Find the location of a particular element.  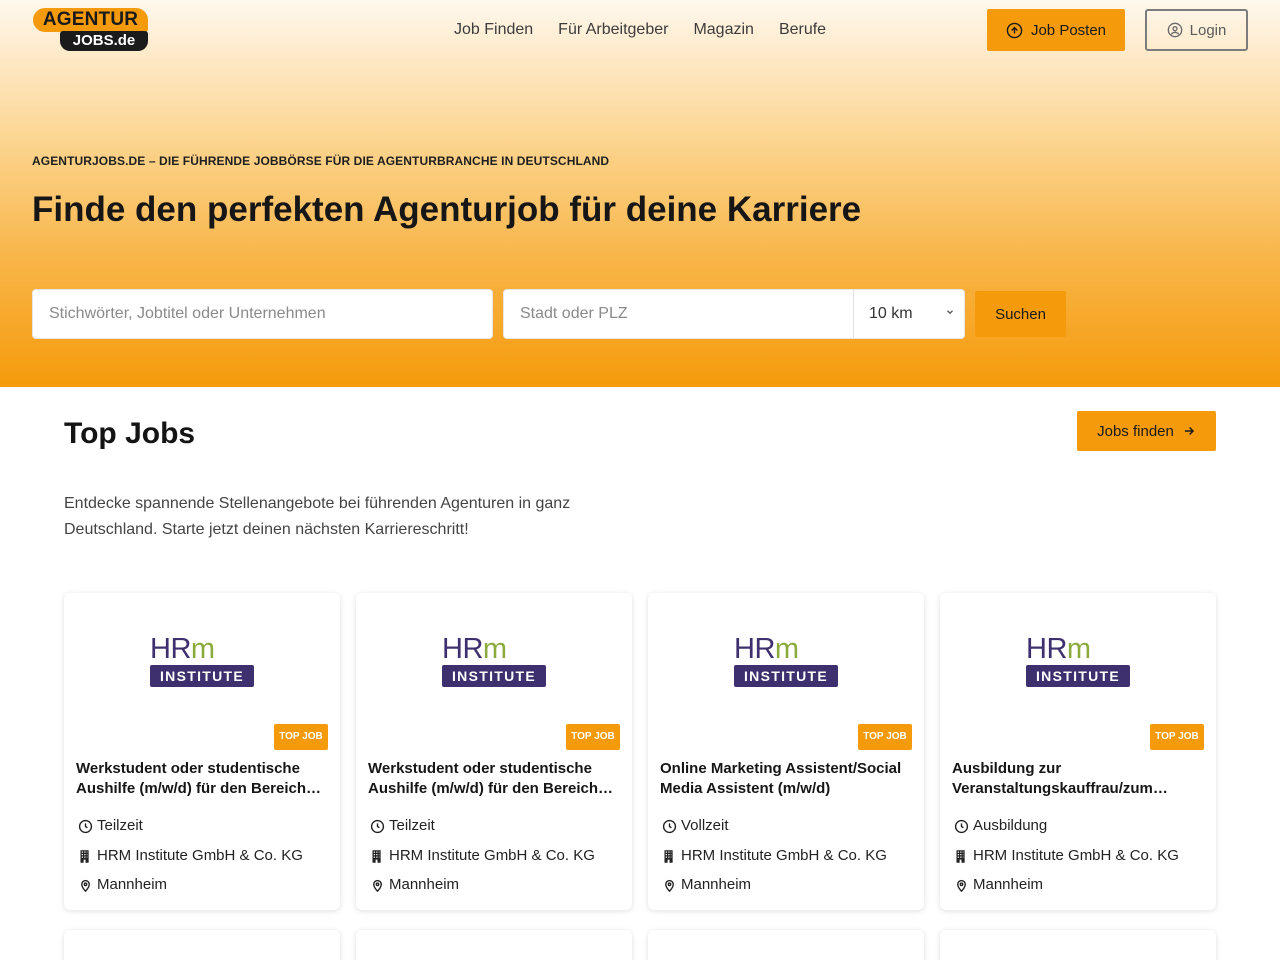

keywords-field is located at coordinates (262, 314).